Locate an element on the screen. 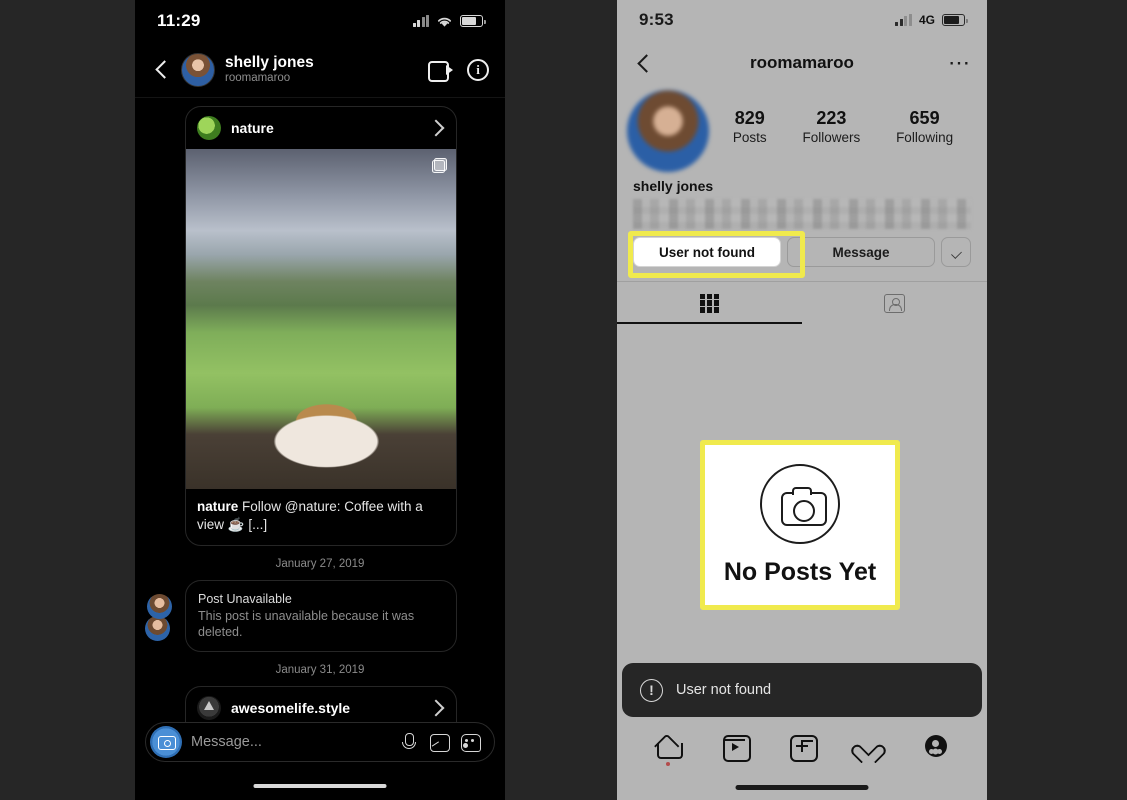  profile-bio-redacted is located at coordinates (802, 214).